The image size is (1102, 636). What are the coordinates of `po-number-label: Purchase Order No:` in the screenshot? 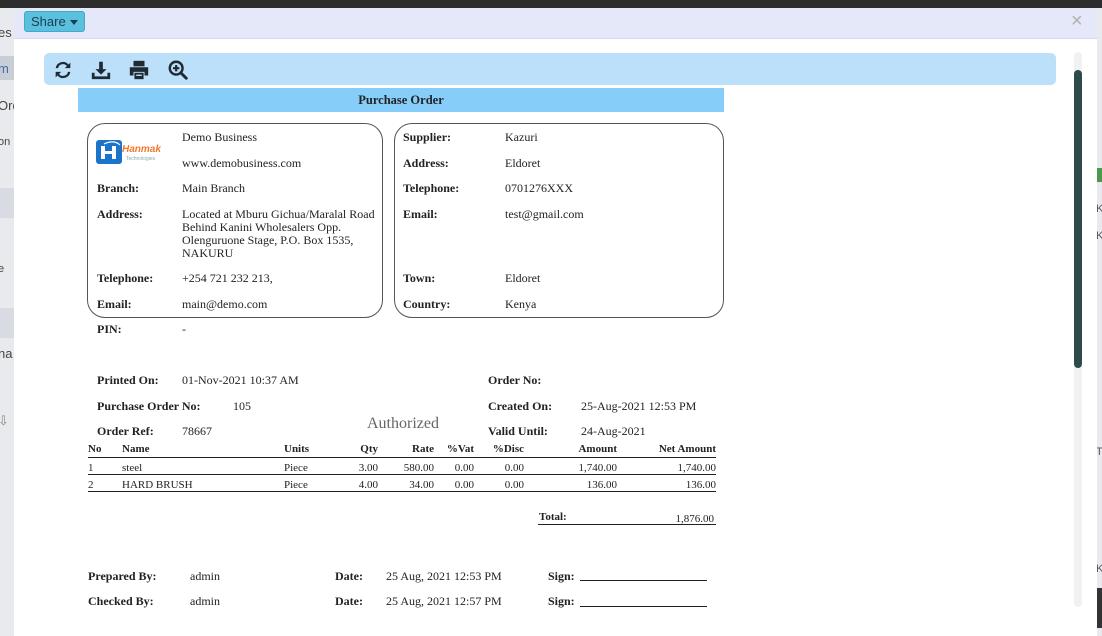 It's located at (149, 406).